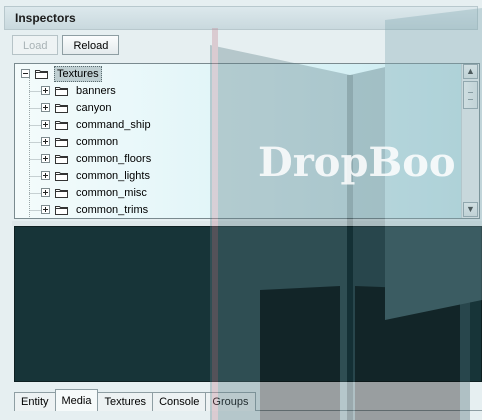 This screenshot has height=420, width=482. I want to click on tree-vertical-scrollbar: ▲ ▼, so click(470, 141).